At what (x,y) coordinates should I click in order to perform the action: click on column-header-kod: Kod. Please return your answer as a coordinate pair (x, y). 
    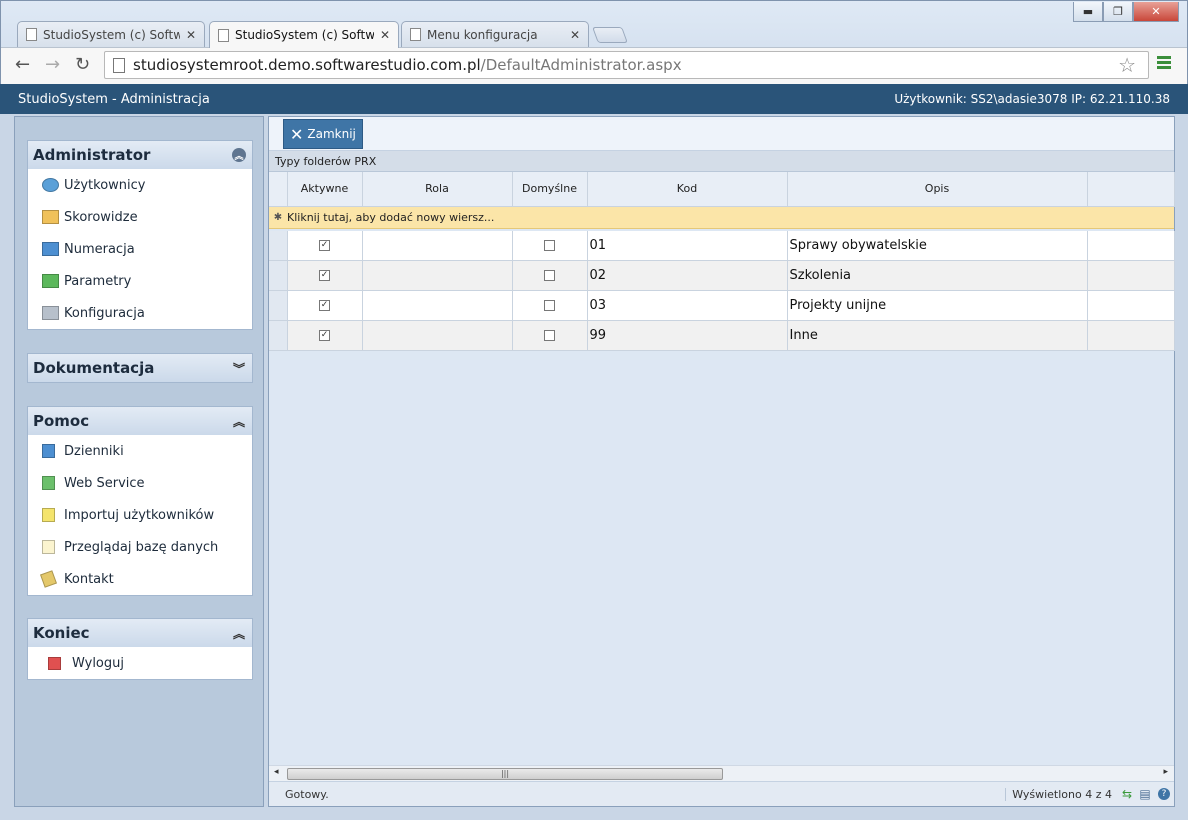
    Looking at the image, I should click on (687, 189).